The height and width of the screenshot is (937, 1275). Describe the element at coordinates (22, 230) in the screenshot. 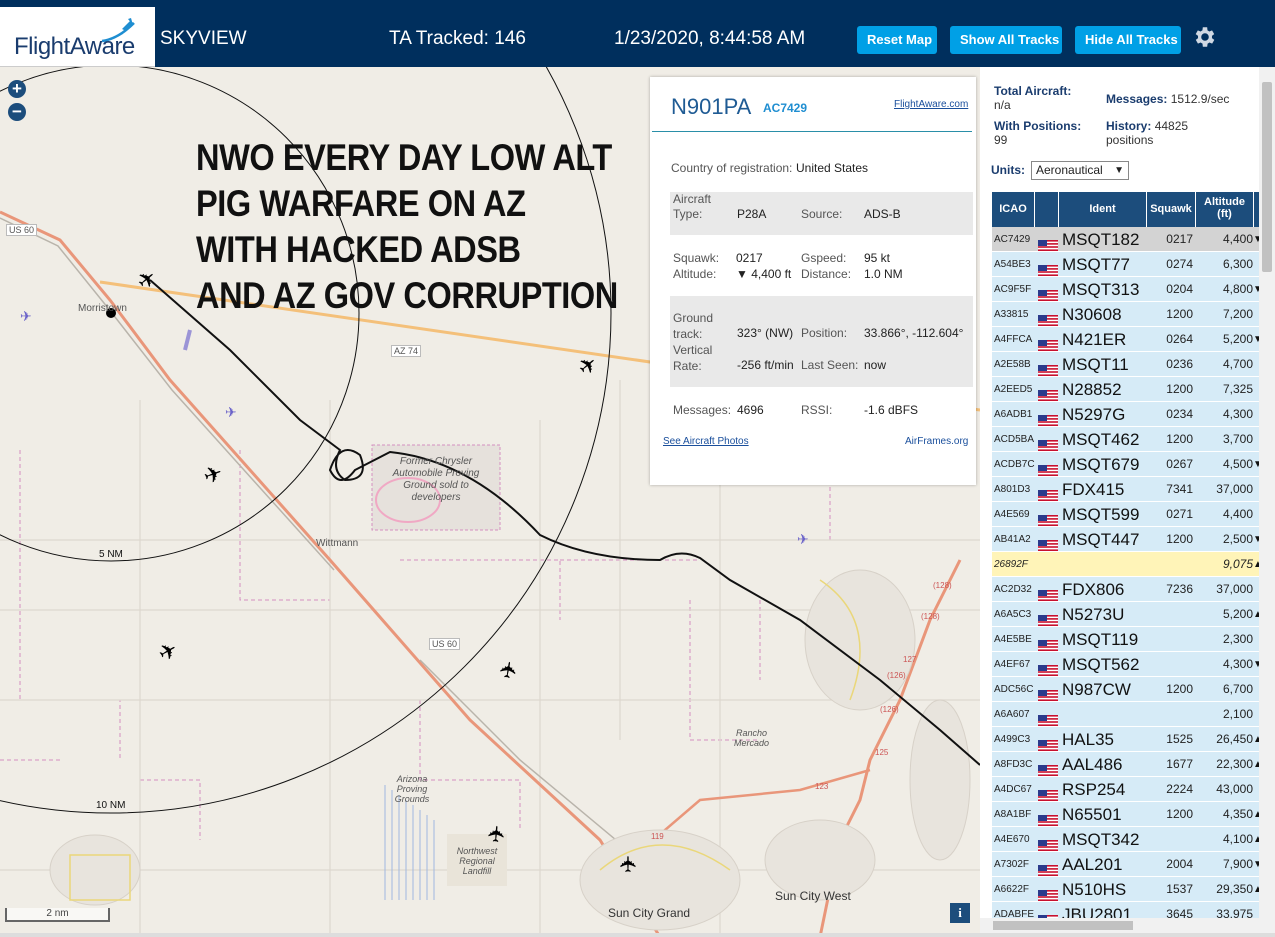

I see `highway-shield-us60: US 60` at that location.